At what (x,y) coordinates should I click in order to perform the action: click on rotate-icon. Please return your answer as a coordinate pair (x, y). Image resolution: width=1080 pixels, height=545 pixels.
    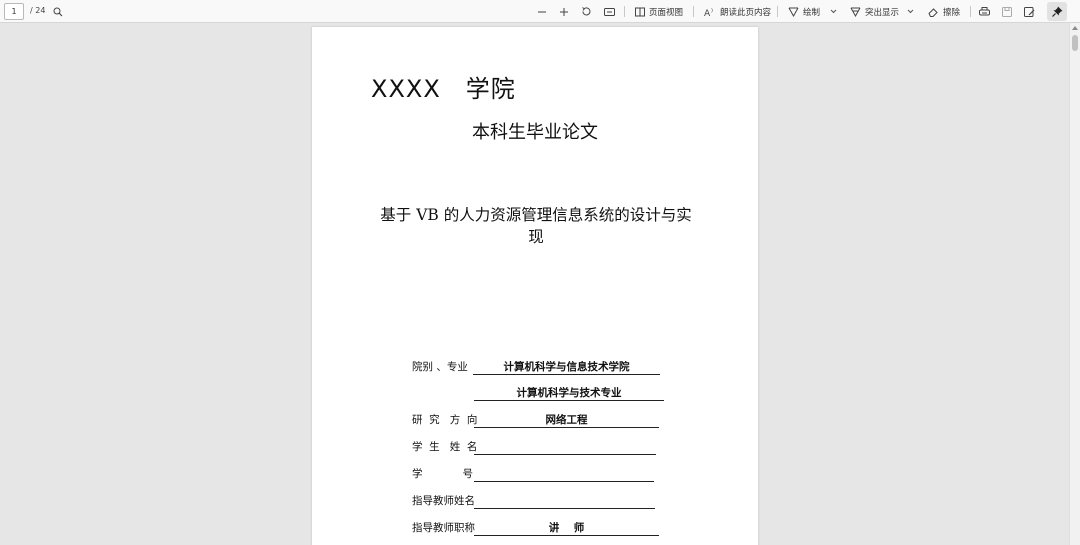
    Looking at the image, I should click on (586, 11).